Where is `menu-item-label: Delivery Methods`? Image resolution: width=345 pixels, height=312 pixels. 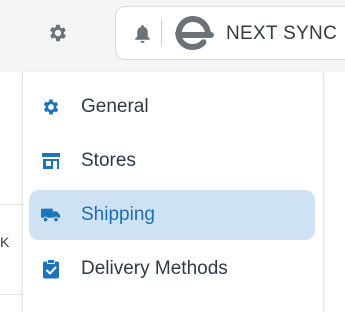
menu-item-label: Delivery Methods is located at coordinates (154, 268).